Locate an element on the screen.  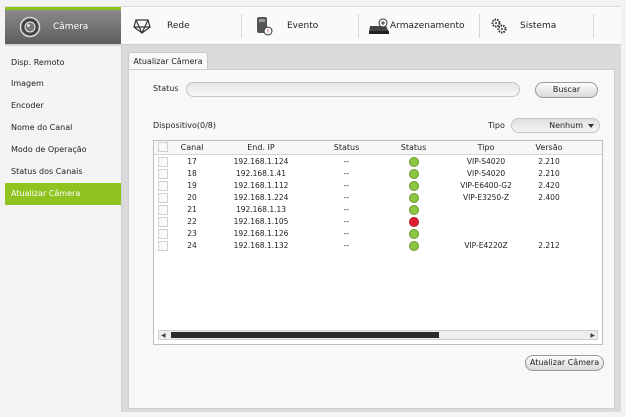
table-cell-canal: 22 is located at coordinates (192, 221).